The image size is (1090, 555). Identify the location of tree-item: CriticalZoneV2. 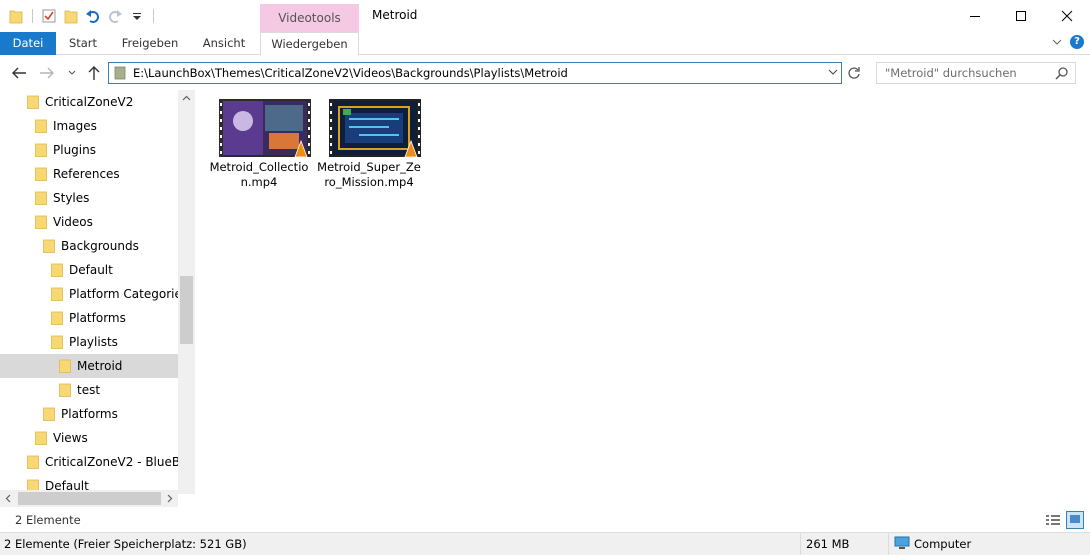
(89, 102).